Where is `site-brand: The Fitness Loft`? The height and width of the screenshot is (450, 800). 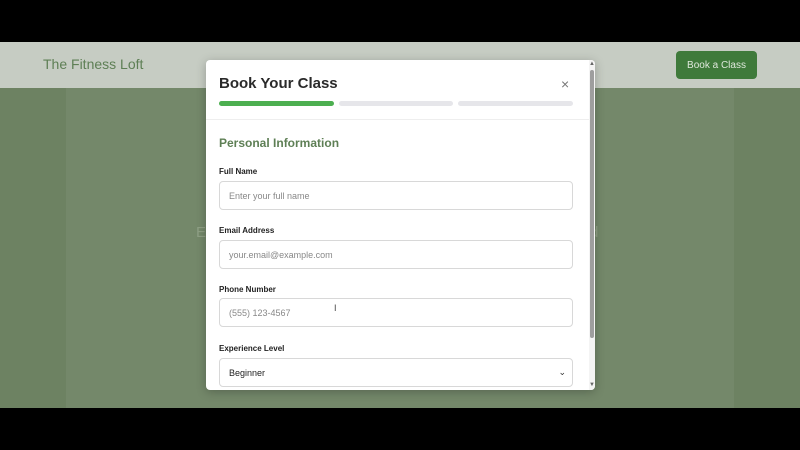
site-brand: The Fitness Loft is located at coordinates (93, 64).